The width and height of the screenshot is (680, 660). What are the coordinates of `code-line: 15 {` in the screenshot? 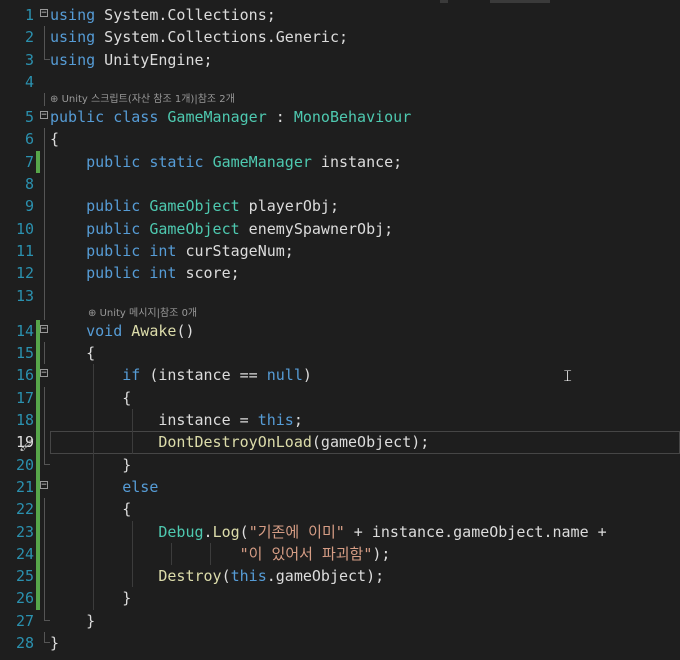 It's located at (340, 353).